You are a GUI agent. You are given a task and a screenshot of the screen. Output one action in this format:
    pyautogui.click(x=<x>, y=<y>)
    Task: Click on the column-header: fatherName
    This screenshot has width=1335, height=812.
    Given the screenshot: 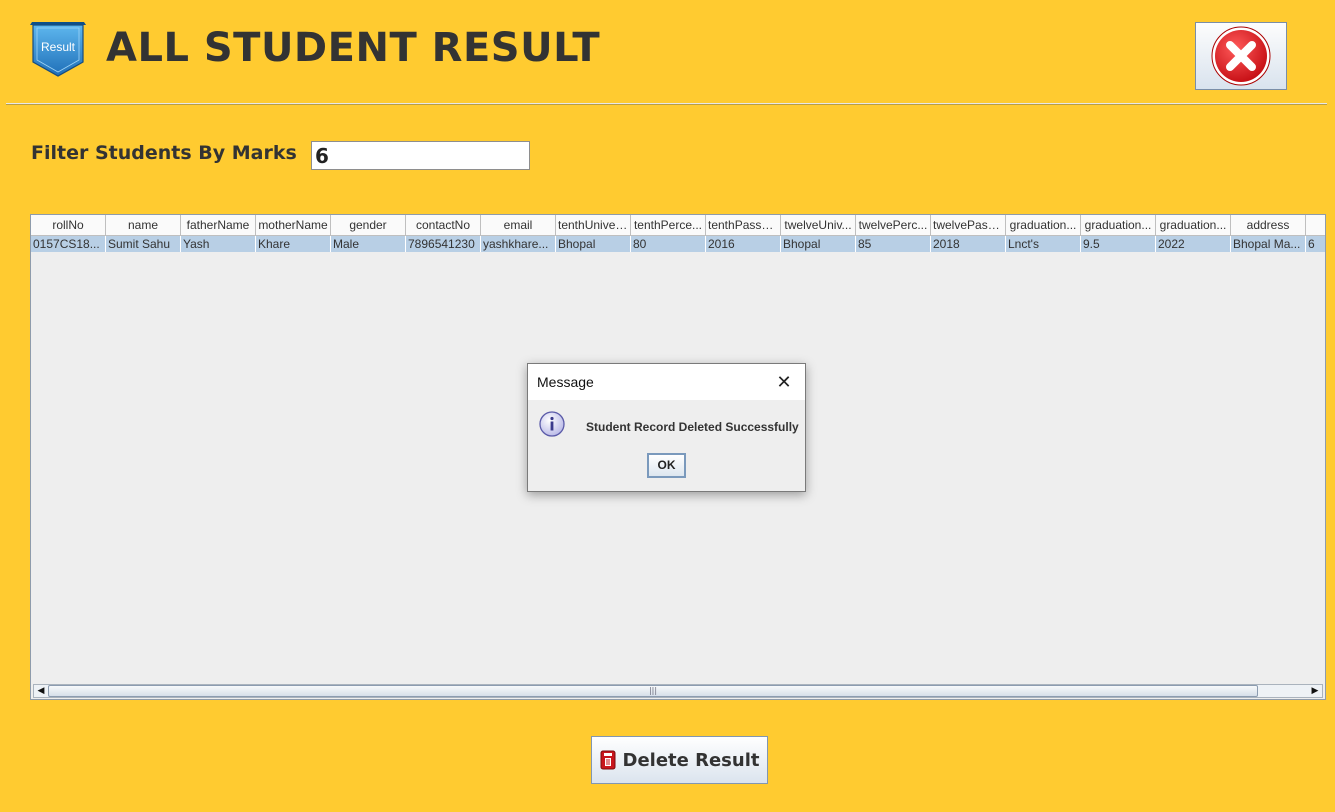 What is the action you would take?
    pyautogui.click(x=218, y=225)
    